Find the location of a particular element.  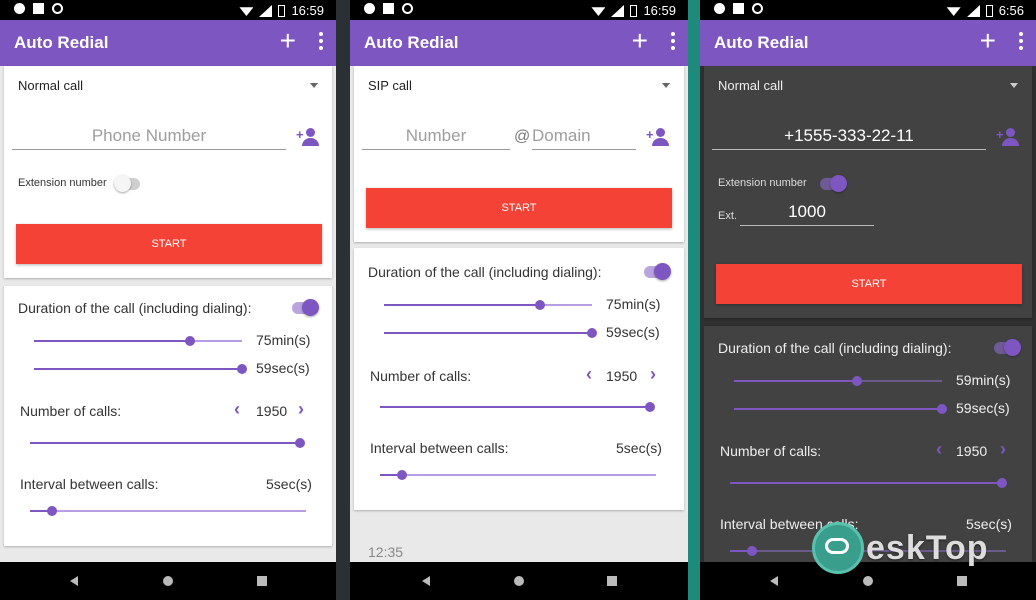

sip-number-input: Number is located at coordinates (436, 138).